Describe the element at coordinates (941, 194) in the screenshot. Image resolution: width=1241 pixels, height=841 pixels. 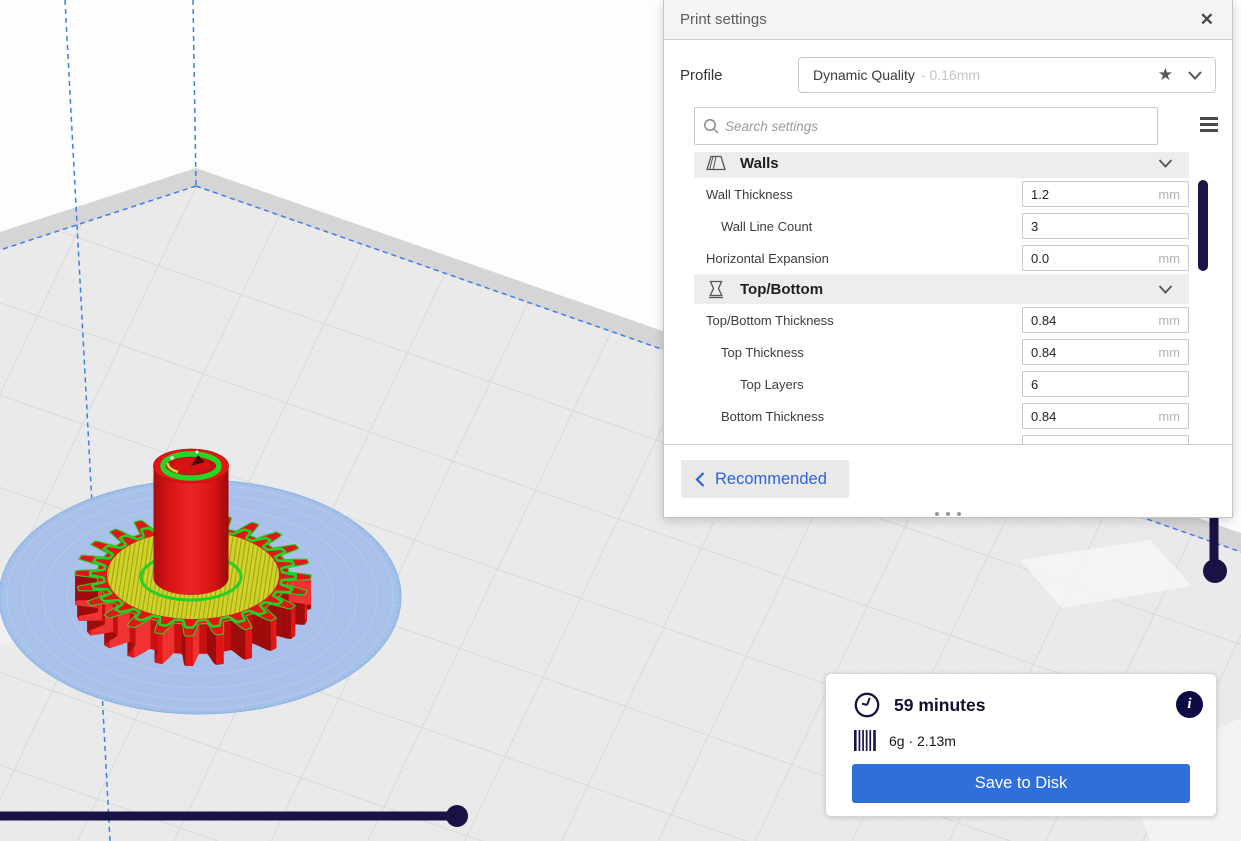
I see `setting-row-wall-thickness: Wall Thickness 1.2 mm` at that location.